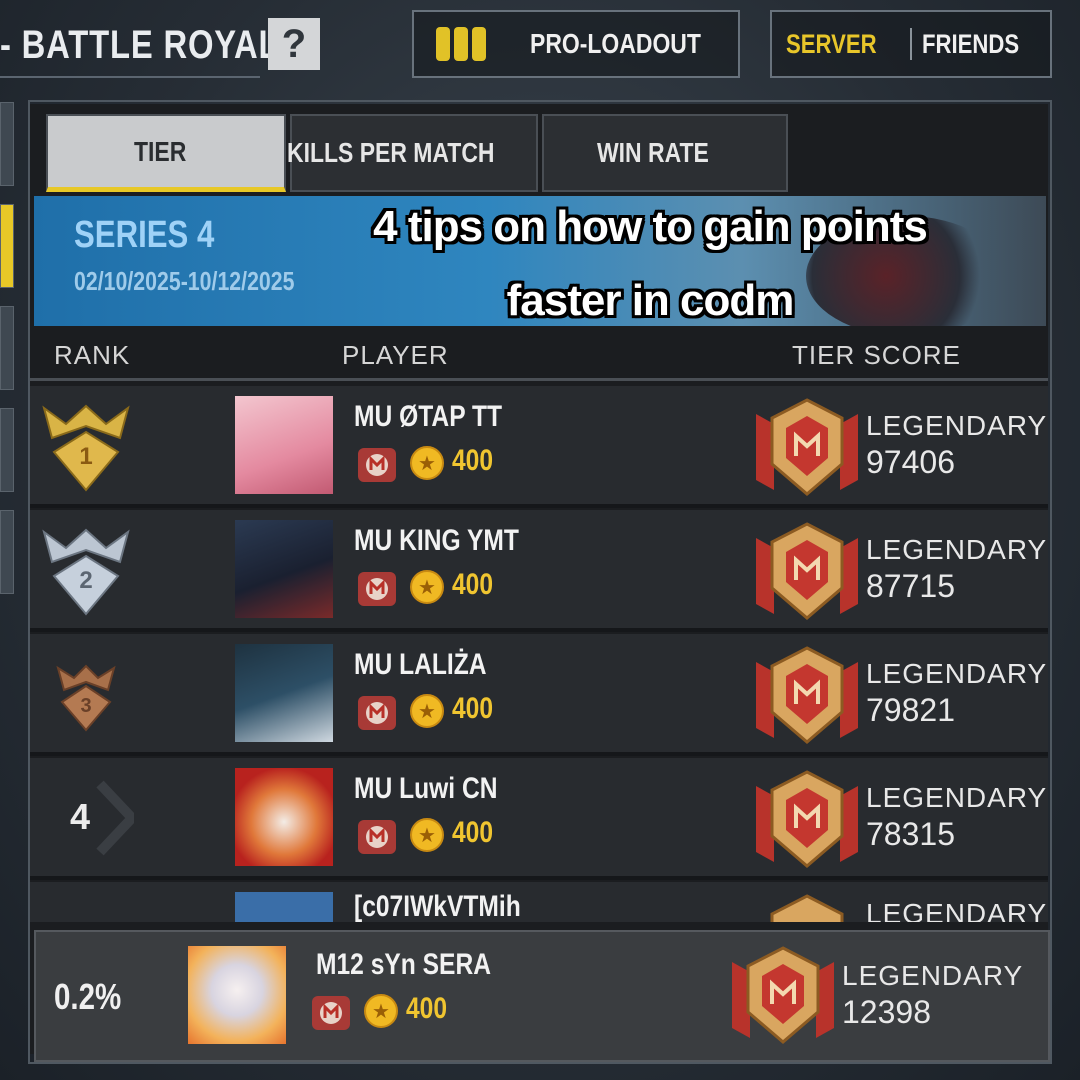 Image resolution: width=1080 pixels, height=1080 pixels. What do you see at coordinates (461, 44) in the screenshot?
I see `loadout-icon` at bounding box center [461, 44].